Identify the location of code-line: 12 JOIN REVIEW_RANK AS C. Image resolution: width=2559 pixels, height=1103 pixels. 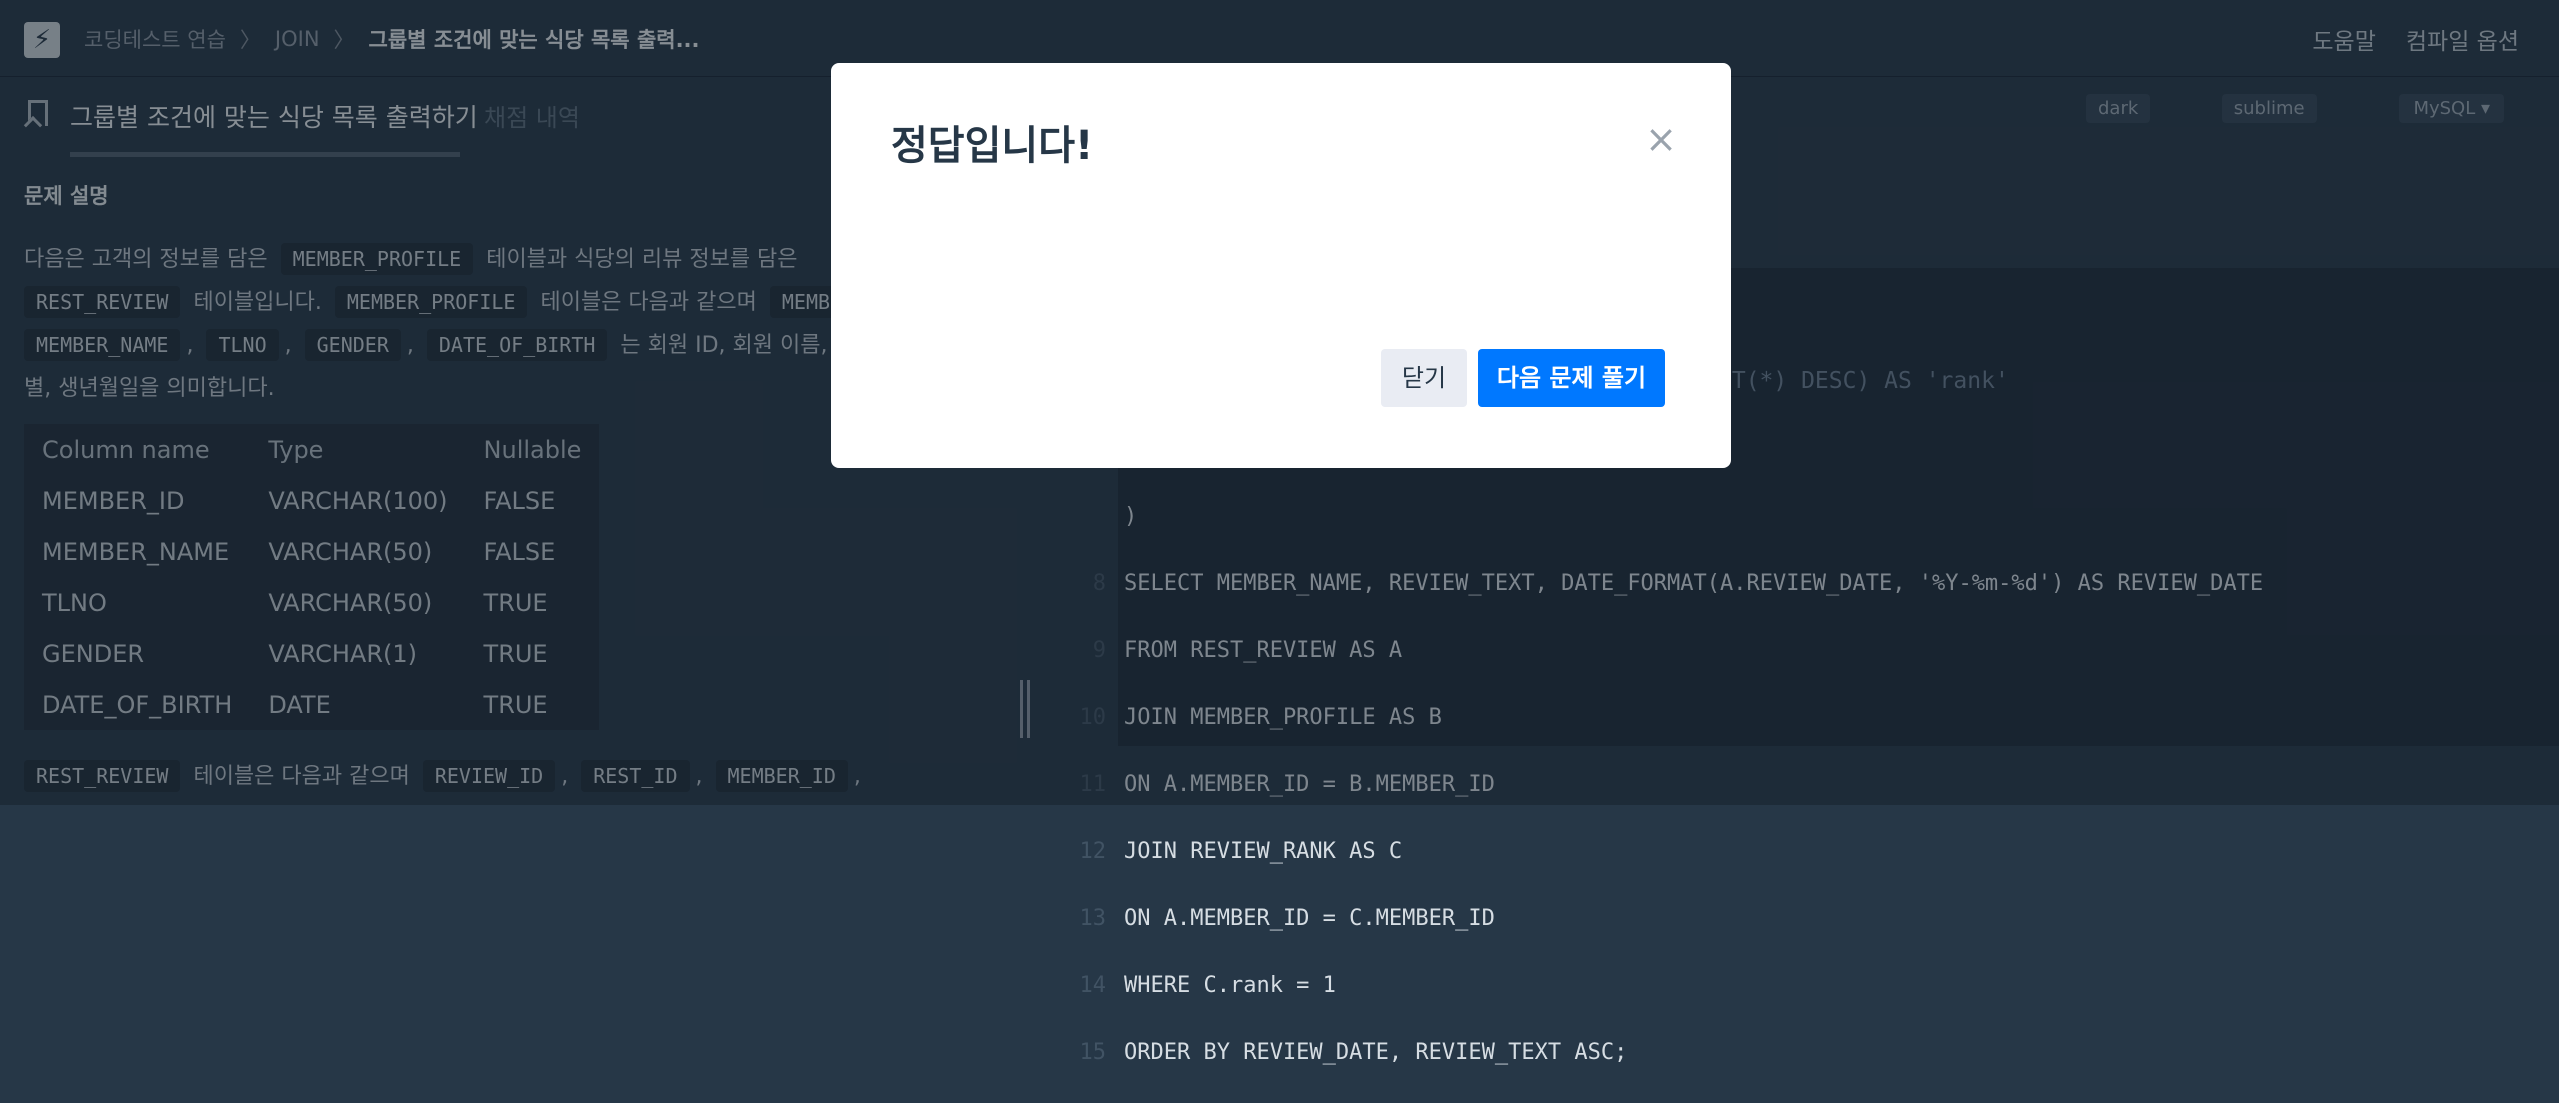
(1661, 852).